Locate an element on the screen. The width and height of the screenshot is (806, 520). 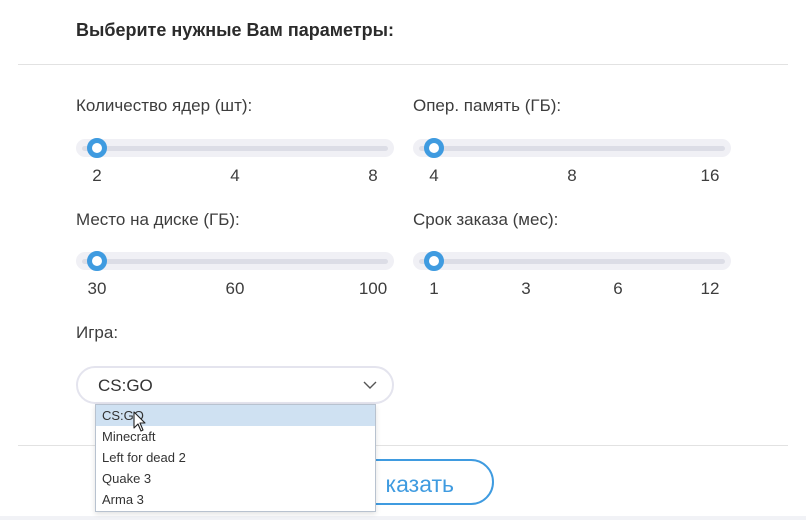
cores-slider-thumb is located at coordinates (97, 148).